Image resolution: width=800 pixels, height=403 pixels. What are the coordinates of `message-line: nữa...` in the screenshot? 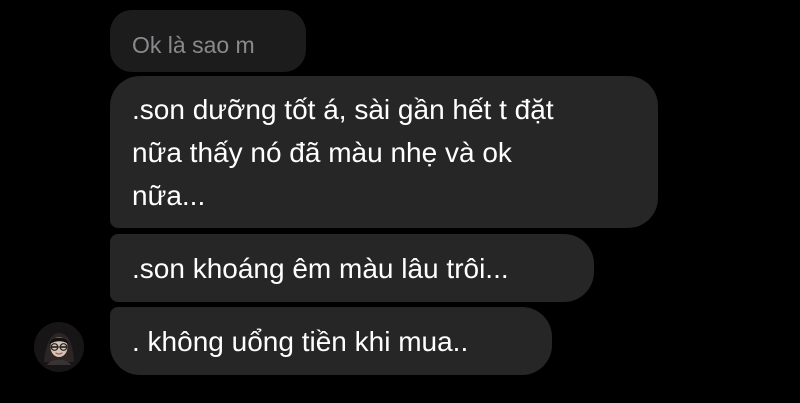 It's located at (169, 195).